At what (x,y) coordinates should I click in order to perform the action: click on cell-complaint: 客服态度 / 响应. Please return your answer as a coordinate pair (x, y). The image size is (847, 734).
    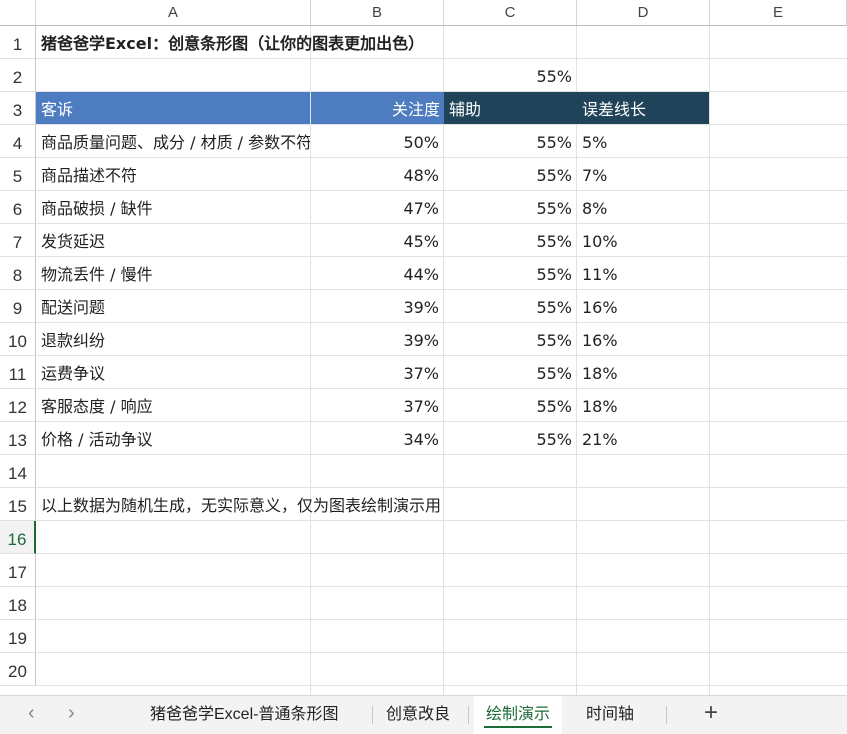
    Looking at the image, I should click on (173, 405).